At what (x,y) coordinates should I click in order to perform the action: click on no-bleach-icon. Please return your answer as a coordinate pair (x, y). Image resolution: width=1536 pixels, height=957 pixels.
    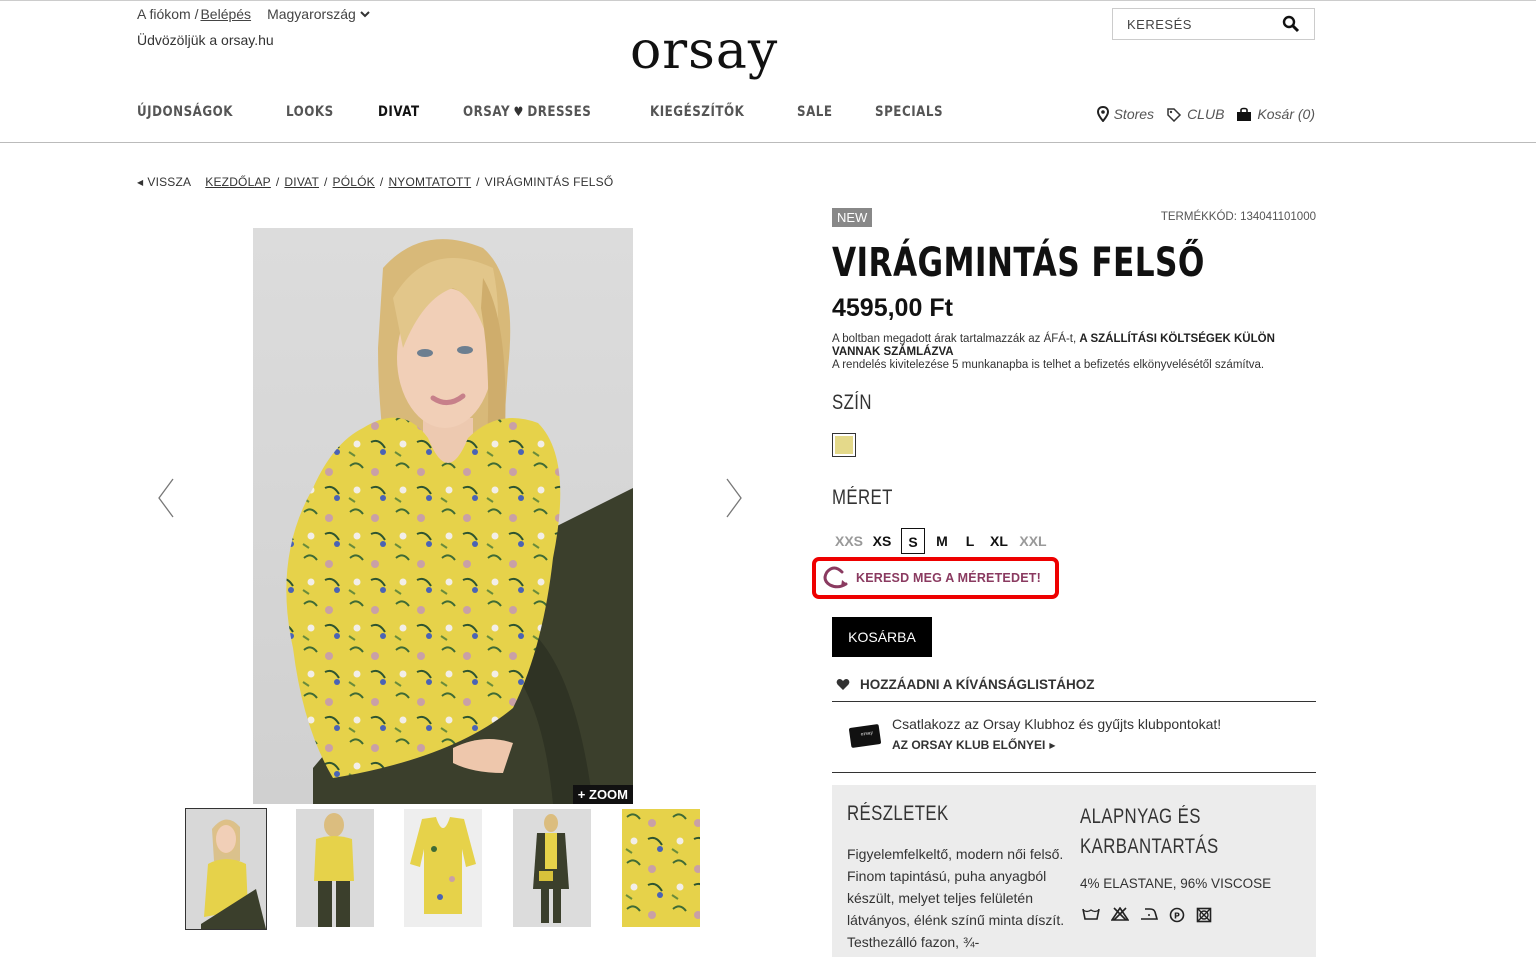
    Looking at the image, I should click on (1120, 914).